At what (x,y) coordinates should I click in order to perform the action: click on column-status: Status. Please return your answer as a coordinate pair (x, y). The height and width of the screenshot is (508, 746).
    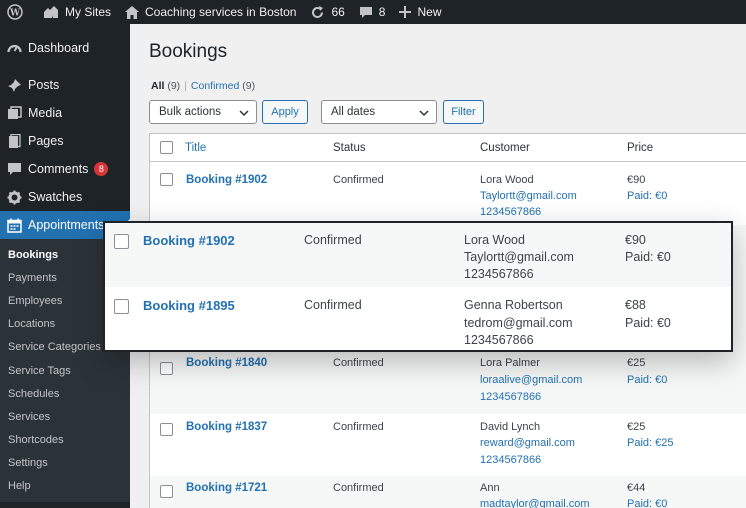
    Looking at the image, I should click on (349, 148).